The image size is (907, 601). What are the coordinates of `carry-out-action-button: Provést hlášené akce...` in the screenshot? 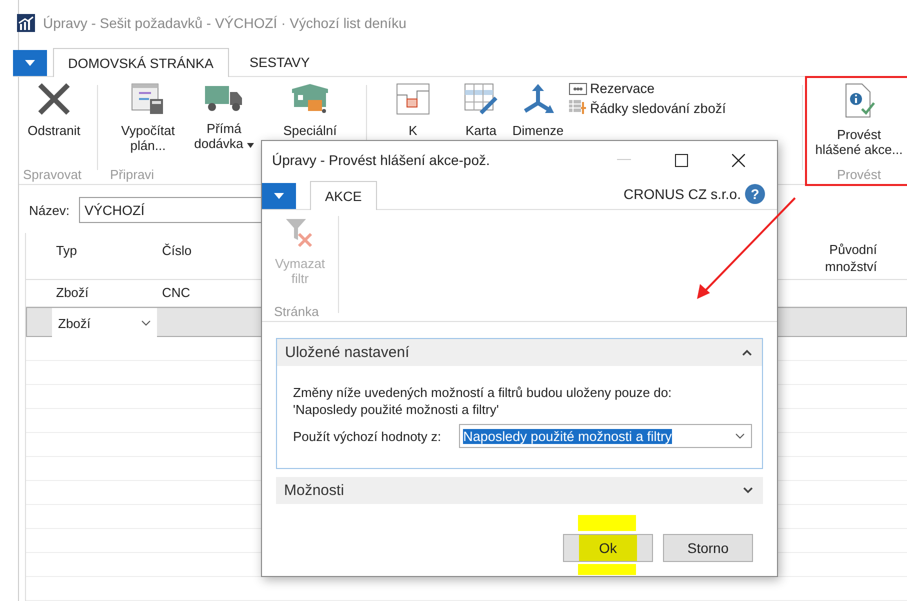 It's located at (859, 119).